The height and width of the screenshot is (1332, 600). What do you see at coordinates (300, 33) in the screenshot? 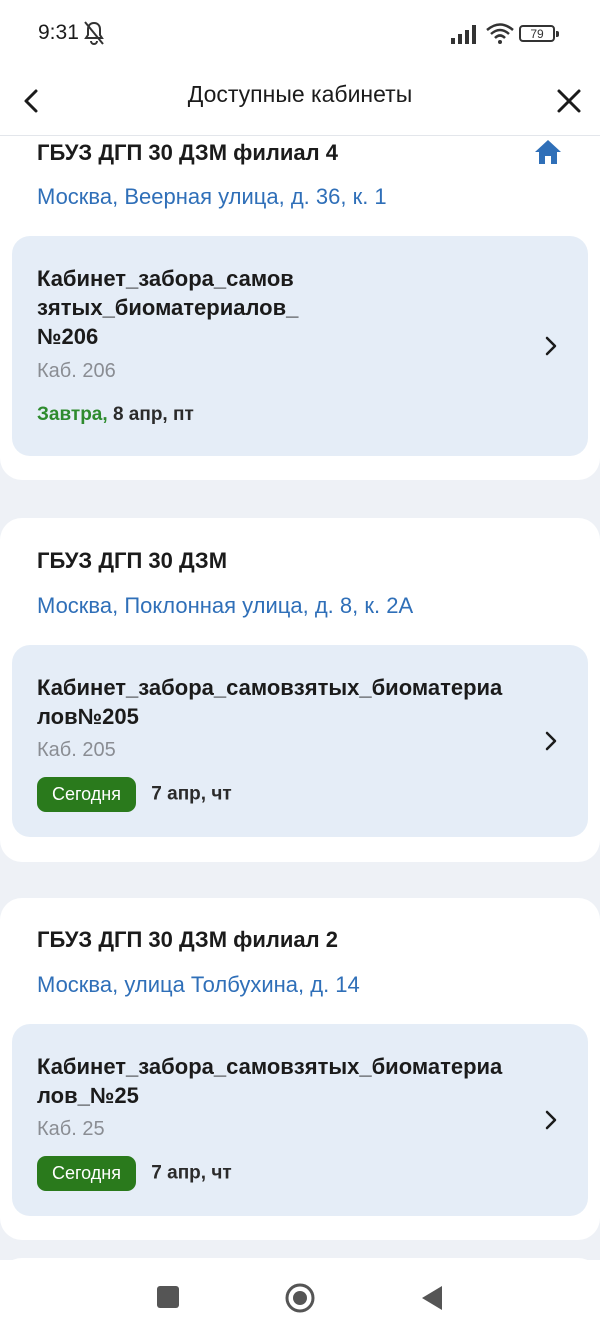
I see `status-bar: 9:31 79` at bounding box center [300, 33].